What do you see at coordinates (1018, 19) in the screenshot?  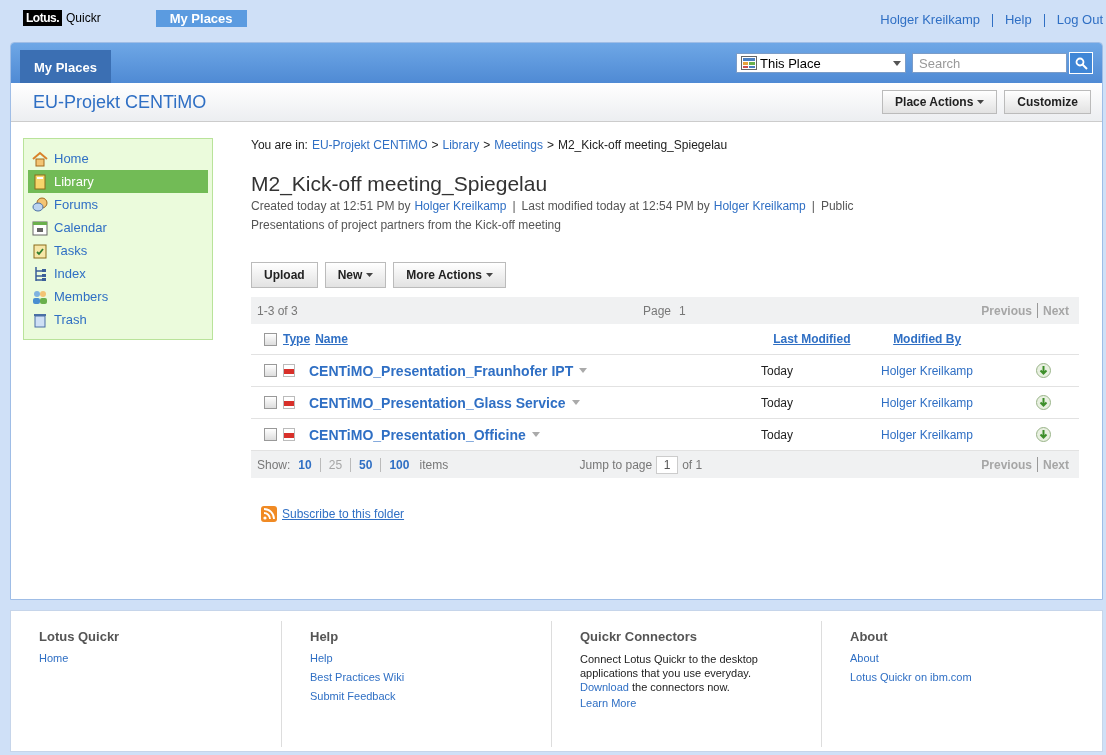 I see `top-link: Help` at bounding box center [1018, 19].